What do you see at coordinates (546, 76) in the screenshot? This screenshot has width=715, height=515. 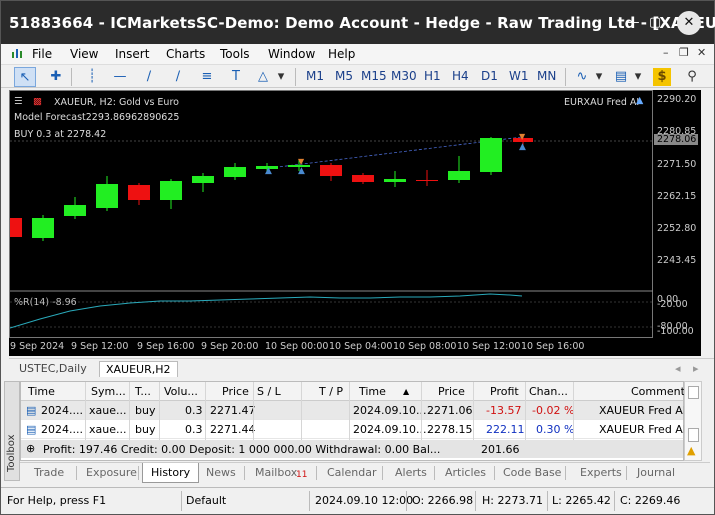 I see `timeframe-mn: MN` at bounding box center [546, 76].